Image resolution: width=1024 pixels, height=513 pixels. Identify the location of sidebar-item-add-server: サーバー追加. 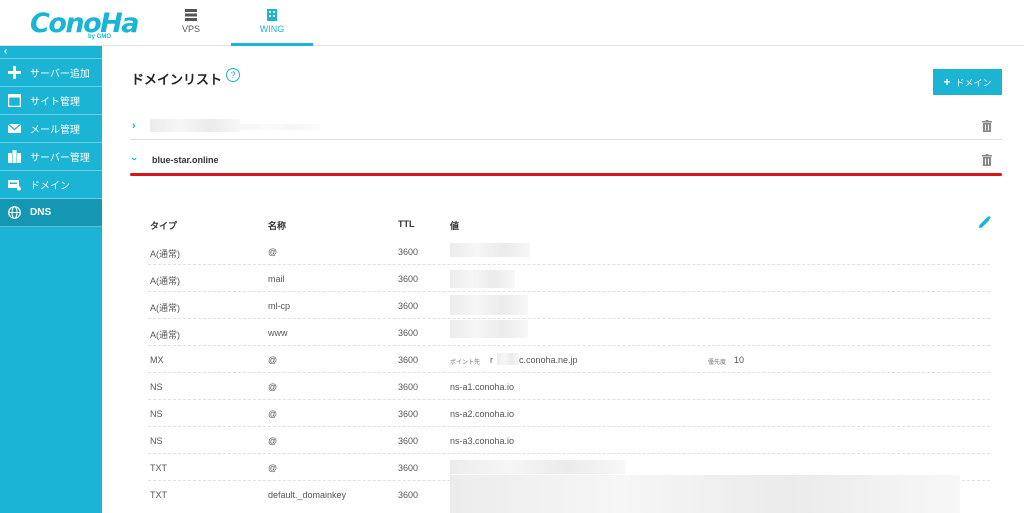
(51, 73).